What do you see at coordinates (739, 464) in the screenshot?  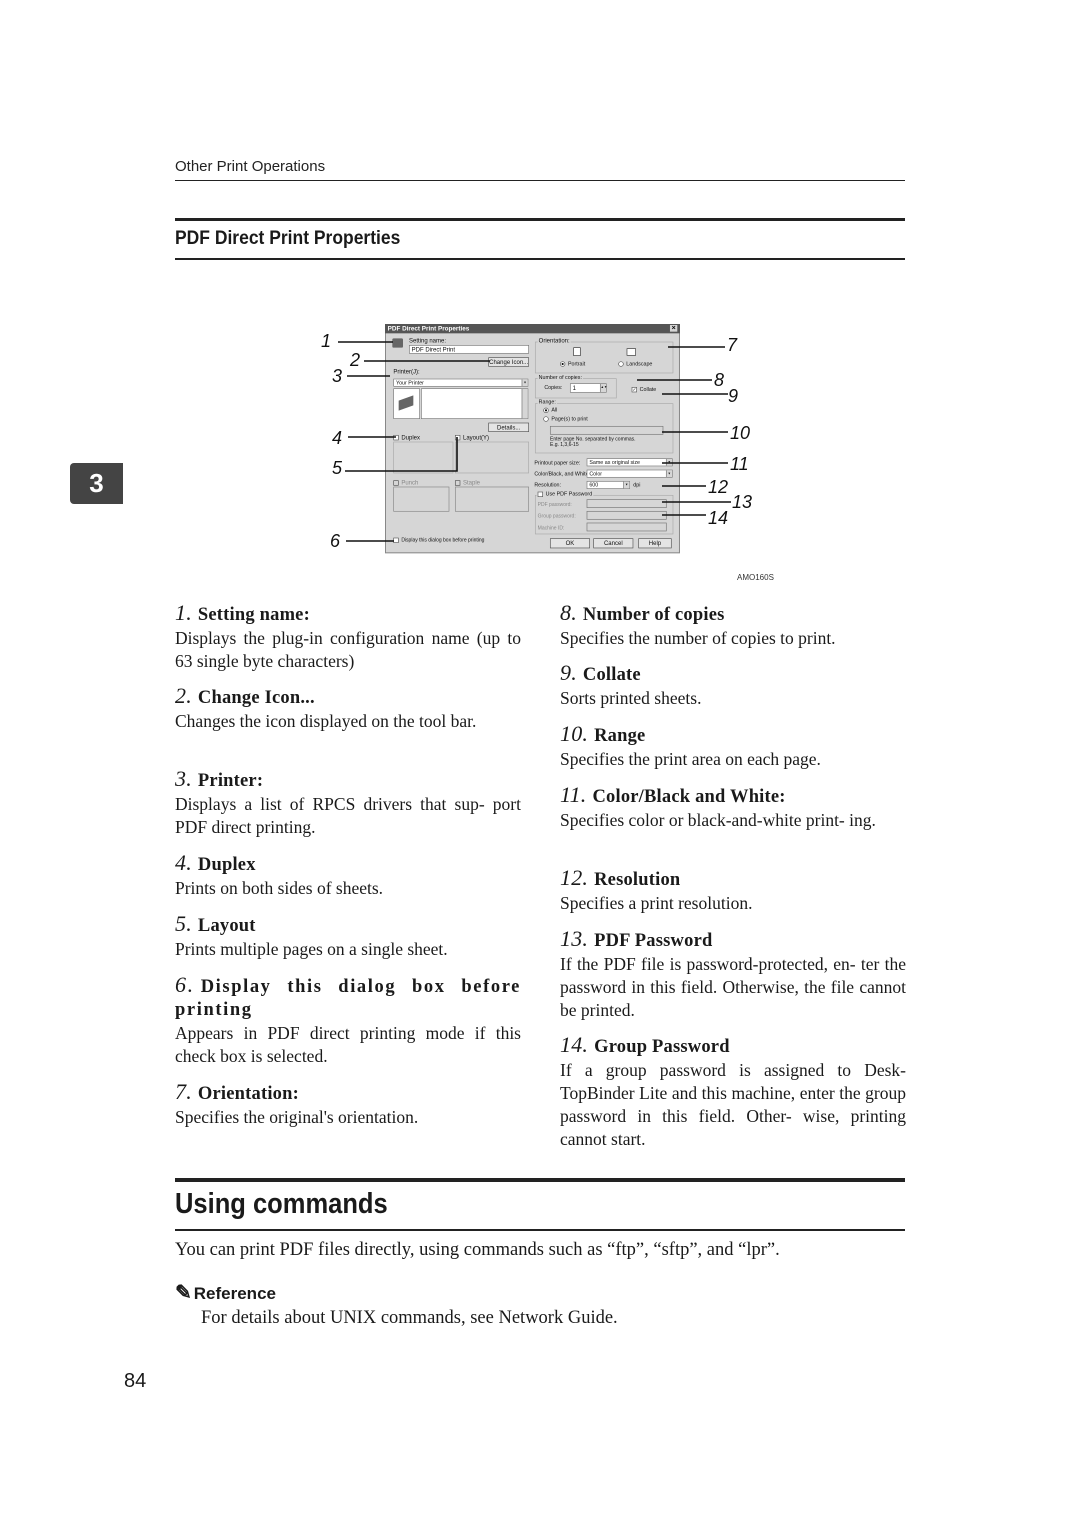 I see `callout-11: 11` at bounding box center [739, 464].